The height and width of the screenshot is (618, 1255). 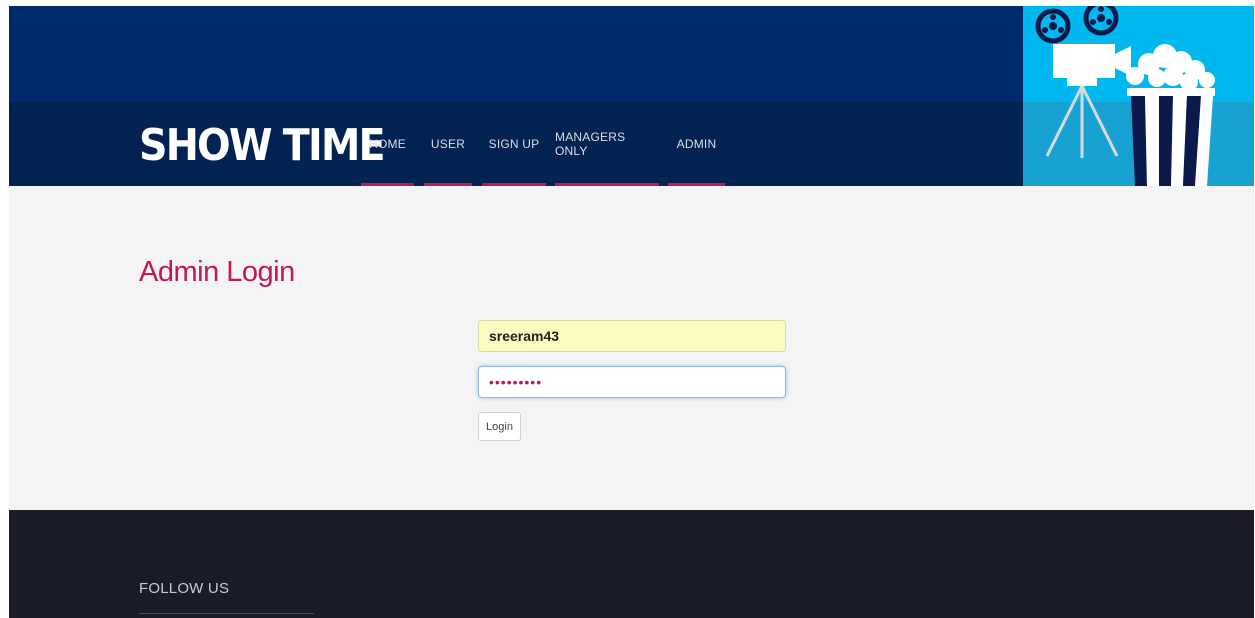 What do you see at coordinates (262, 146) in the screenshot?
I see `brand-logo: SHOW TIME` at bounding box center [262, 146].